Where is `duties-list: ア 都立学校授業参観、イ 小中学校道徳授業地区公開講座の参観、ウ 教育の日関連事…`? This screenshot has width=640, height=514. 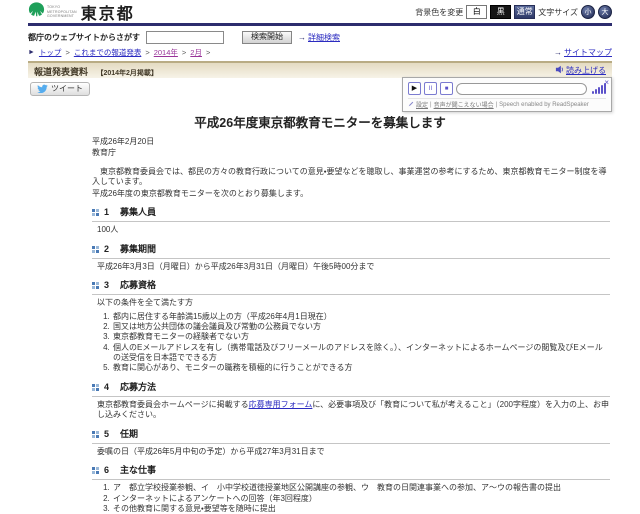
duties-list: ア 都立学校授業参観、イ 小中学校道徳授業地区公開講座の参観、ウ 教育の日関連事… is located at coordinates (351, 498).